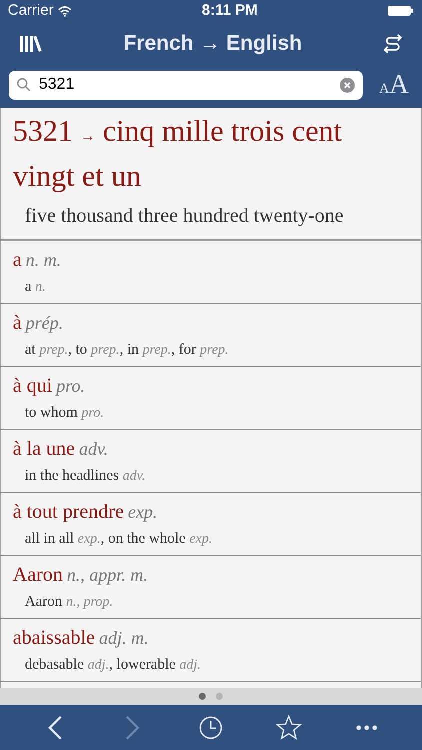  I want to click on part-of-speech: exp., so click(143, 512).